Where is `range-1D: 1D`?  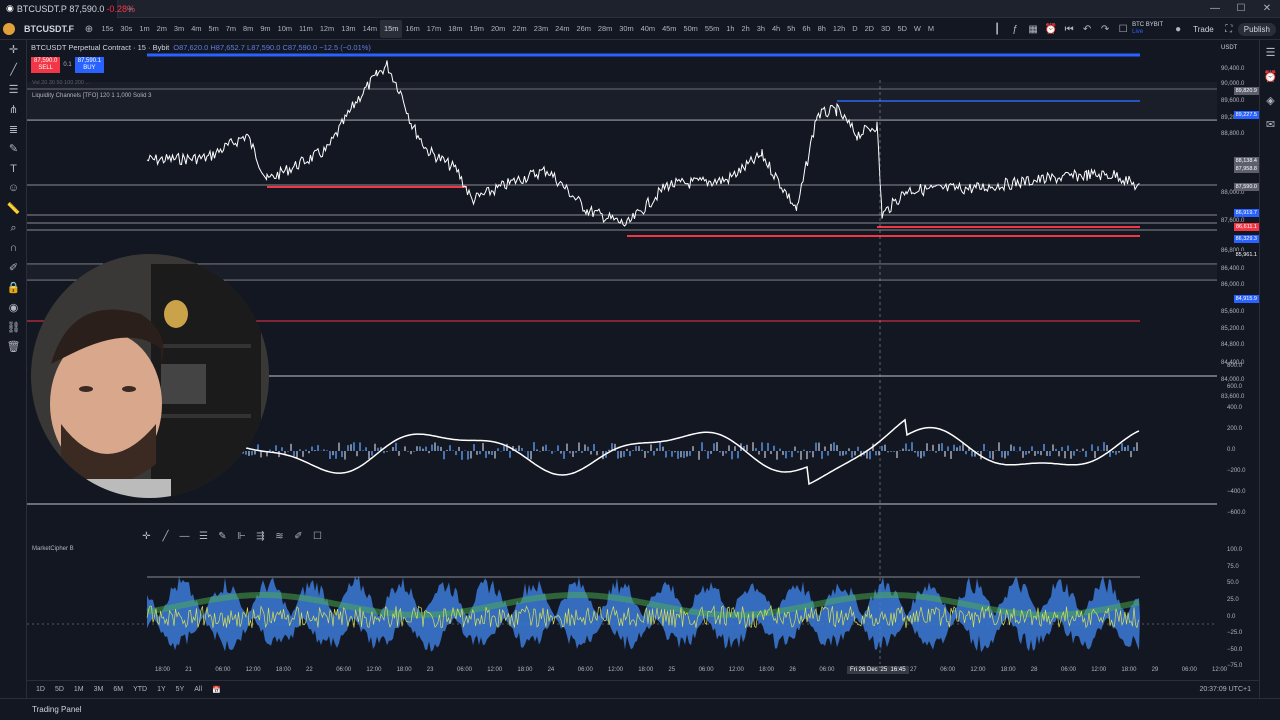 range-1D: 1D is located at coordinates (40, 689).